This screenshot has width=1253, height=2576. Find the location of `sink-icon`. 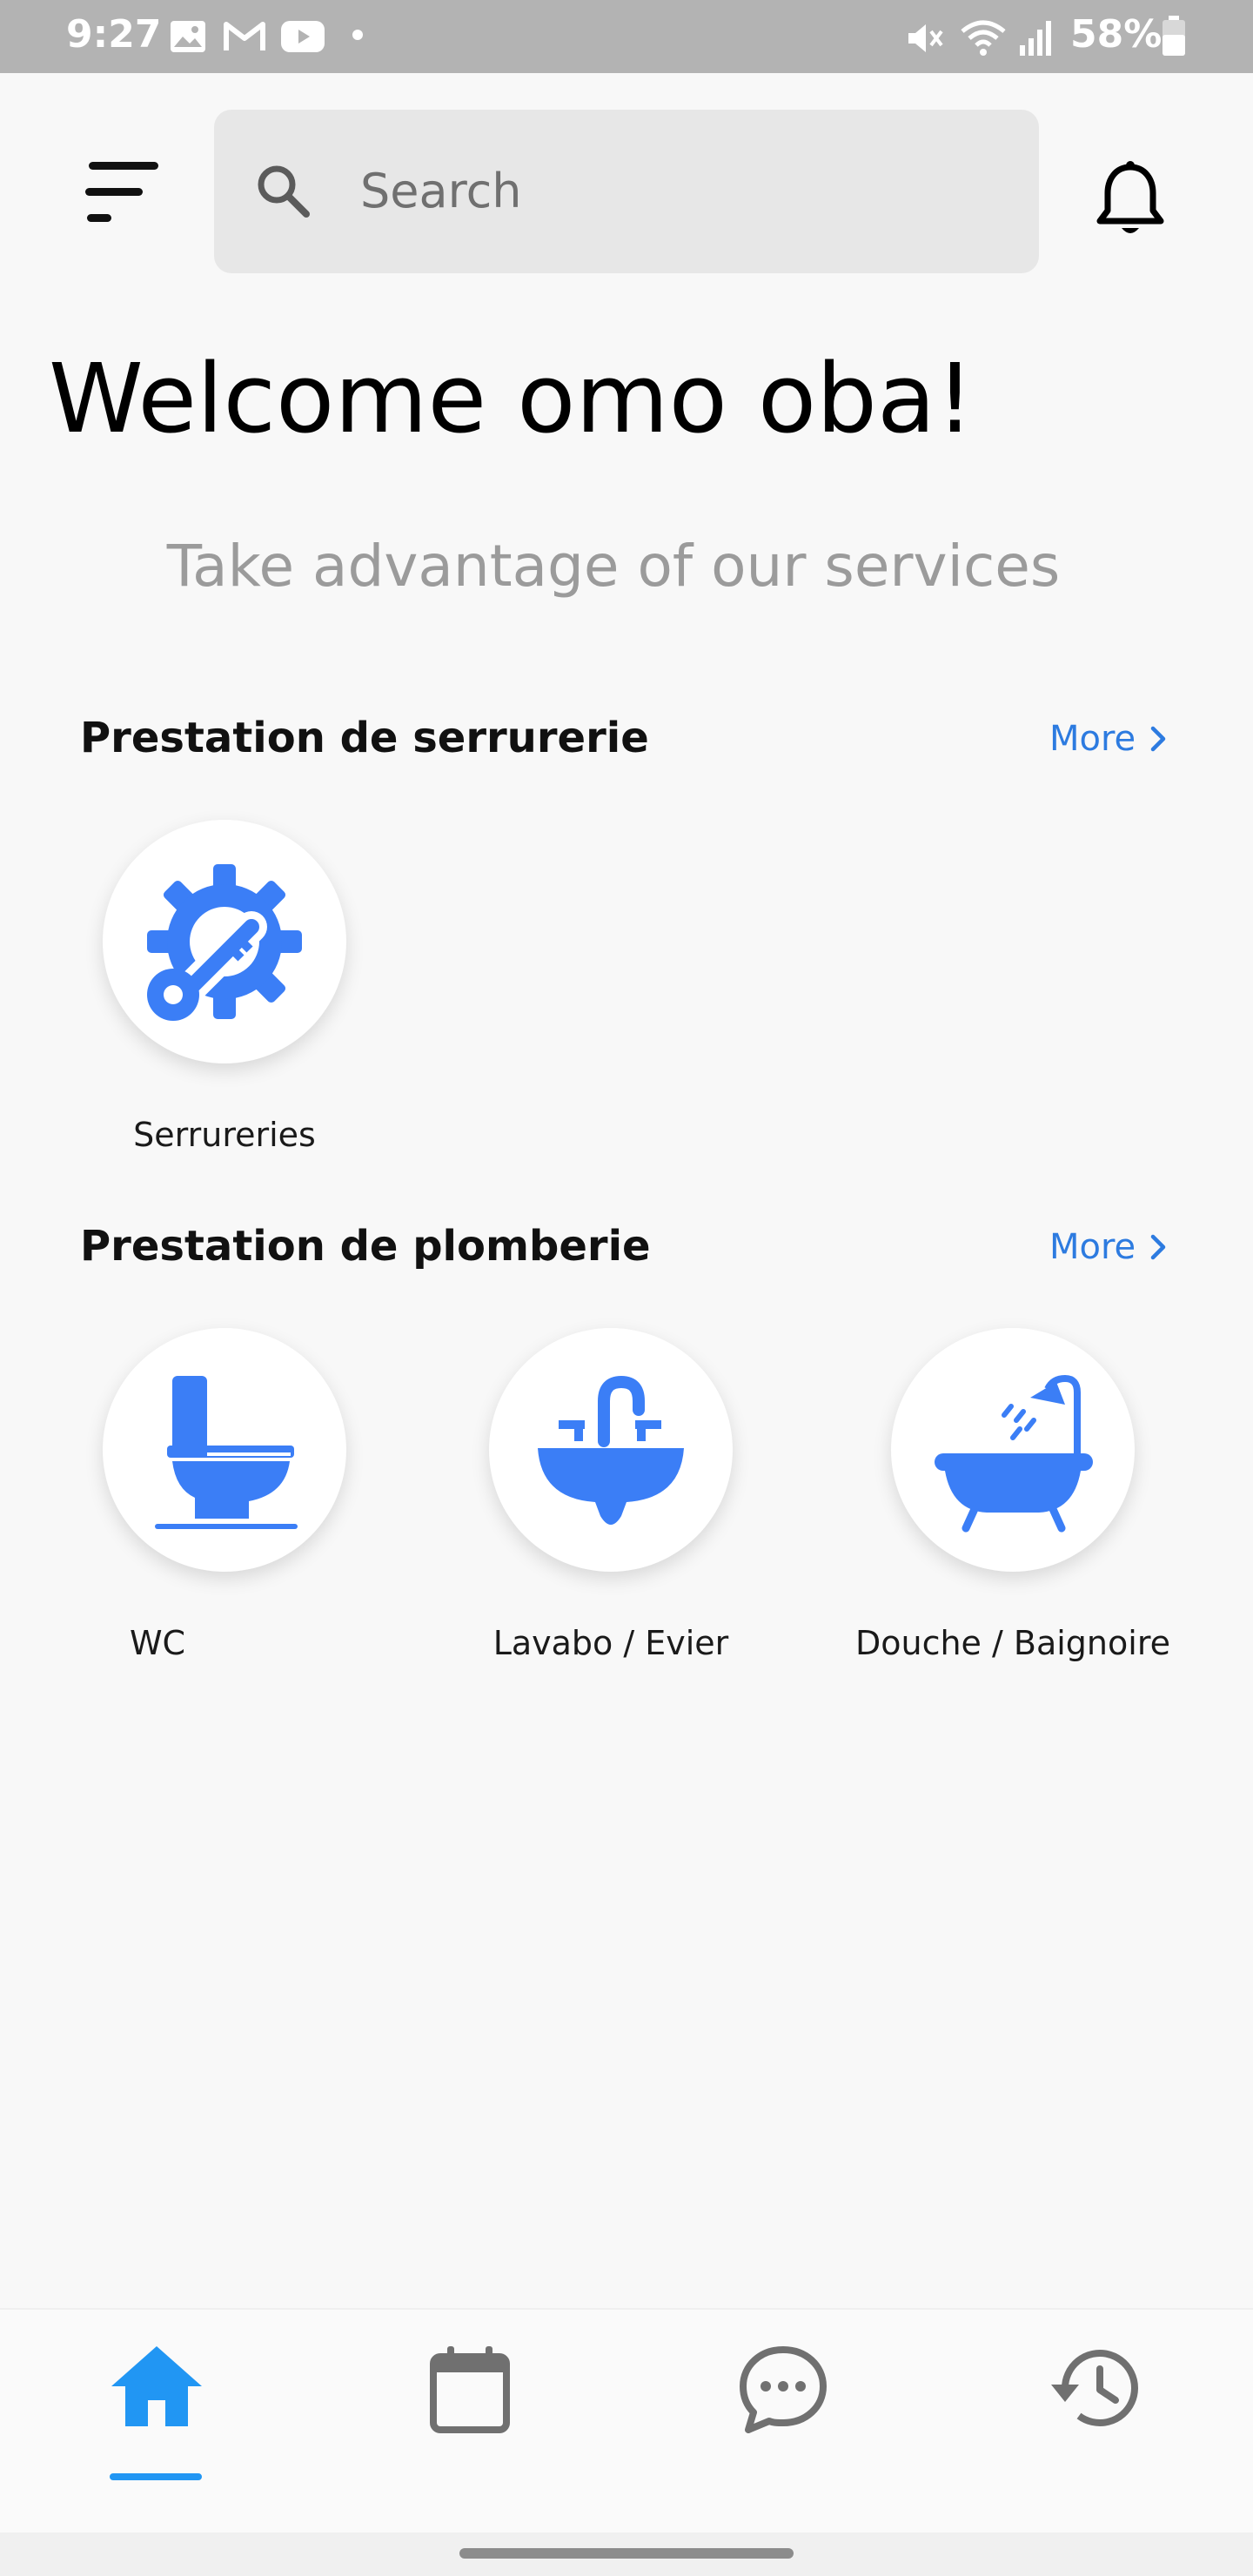

sink-icon is located at coordinates (611, 1450).